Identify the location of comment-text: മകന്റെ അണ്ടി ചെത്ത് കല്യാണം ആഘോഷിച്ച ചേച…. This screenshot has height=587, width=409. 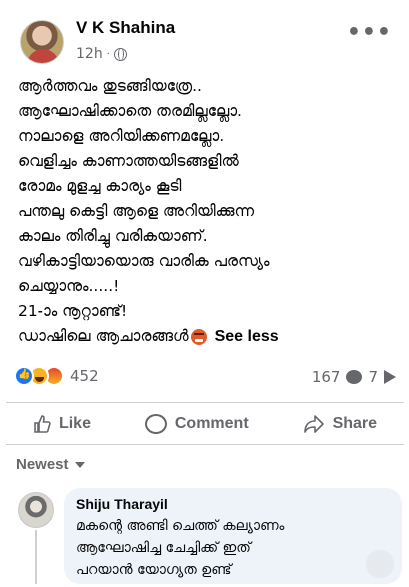
(233, 548).